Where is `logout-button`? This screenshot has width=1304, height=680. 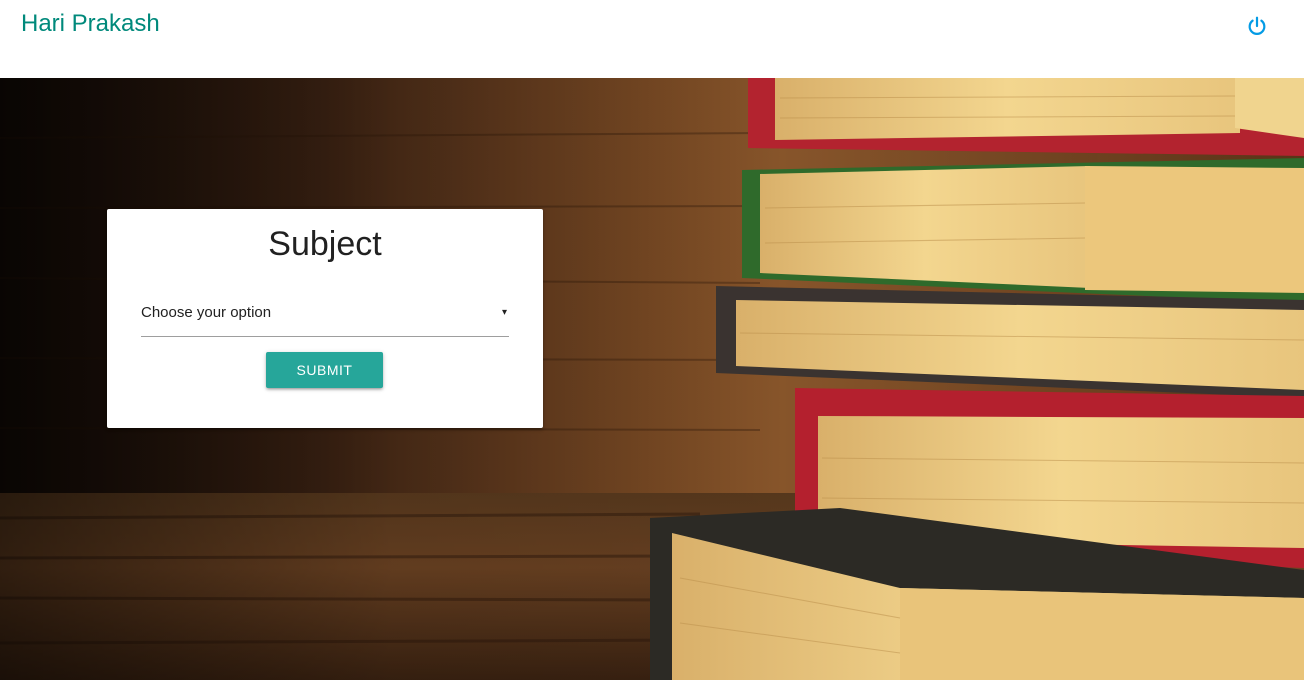
logout-button is located at coordinates (1257, 26).